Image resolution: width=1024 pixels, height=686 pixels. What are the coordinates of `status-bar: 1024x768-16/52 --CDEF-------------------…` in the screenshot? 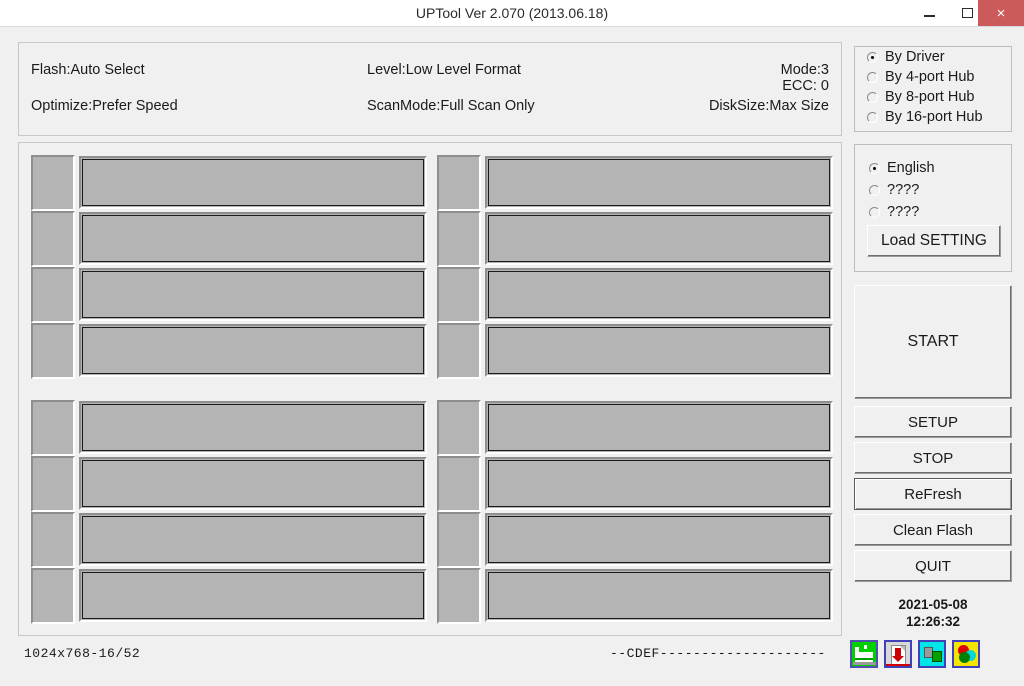 It's located at (430, 656).